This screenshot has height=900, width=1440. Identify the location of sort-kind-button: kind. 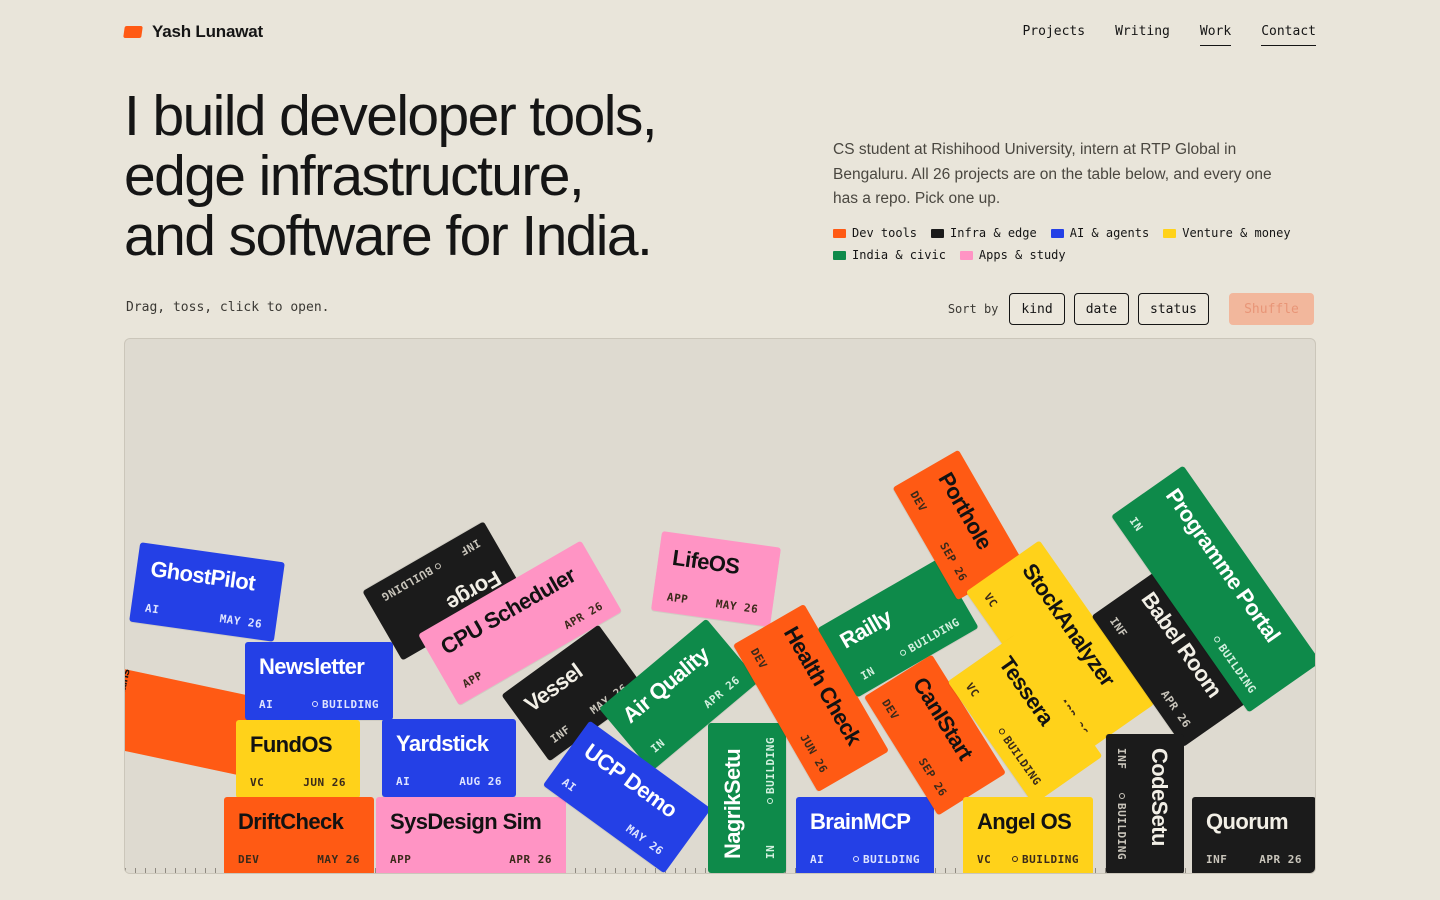
(1037, 309).